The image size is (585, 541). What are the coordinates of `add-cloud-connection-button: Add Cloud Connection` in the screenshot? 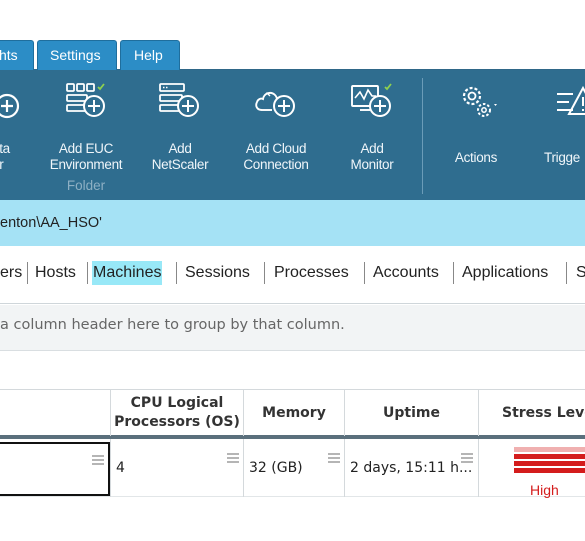 It's located at (276, 135).